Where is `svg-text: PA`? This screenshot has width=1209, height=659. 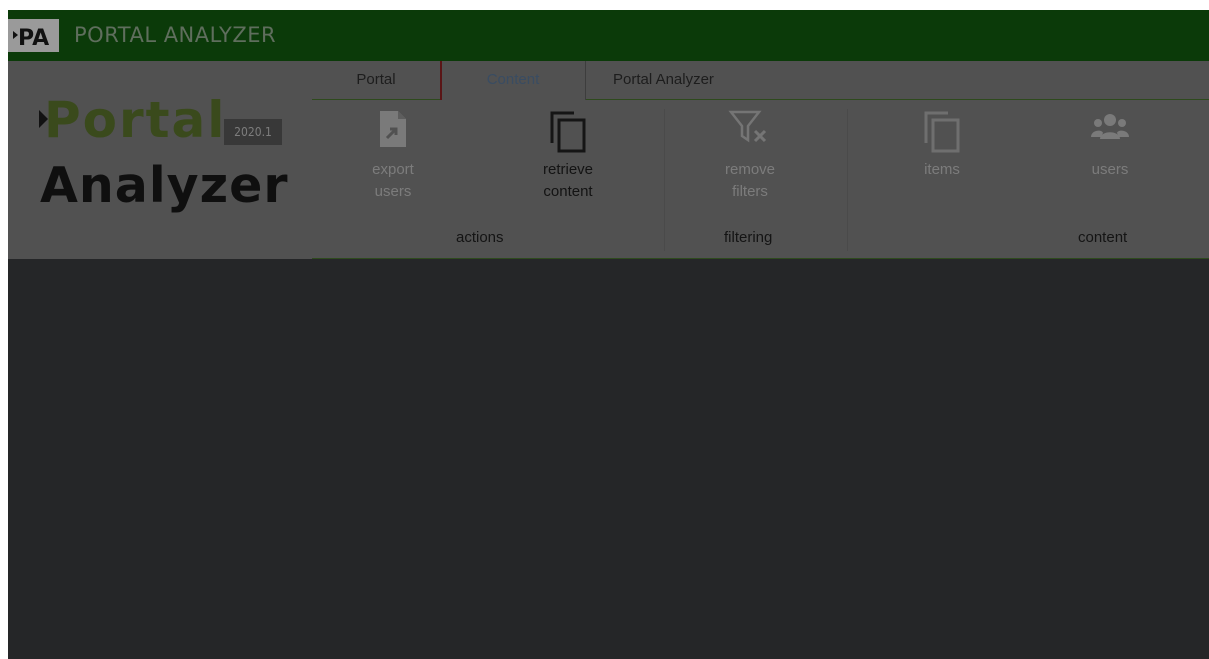 svg-text: PA is located at coordinates (33, 37).